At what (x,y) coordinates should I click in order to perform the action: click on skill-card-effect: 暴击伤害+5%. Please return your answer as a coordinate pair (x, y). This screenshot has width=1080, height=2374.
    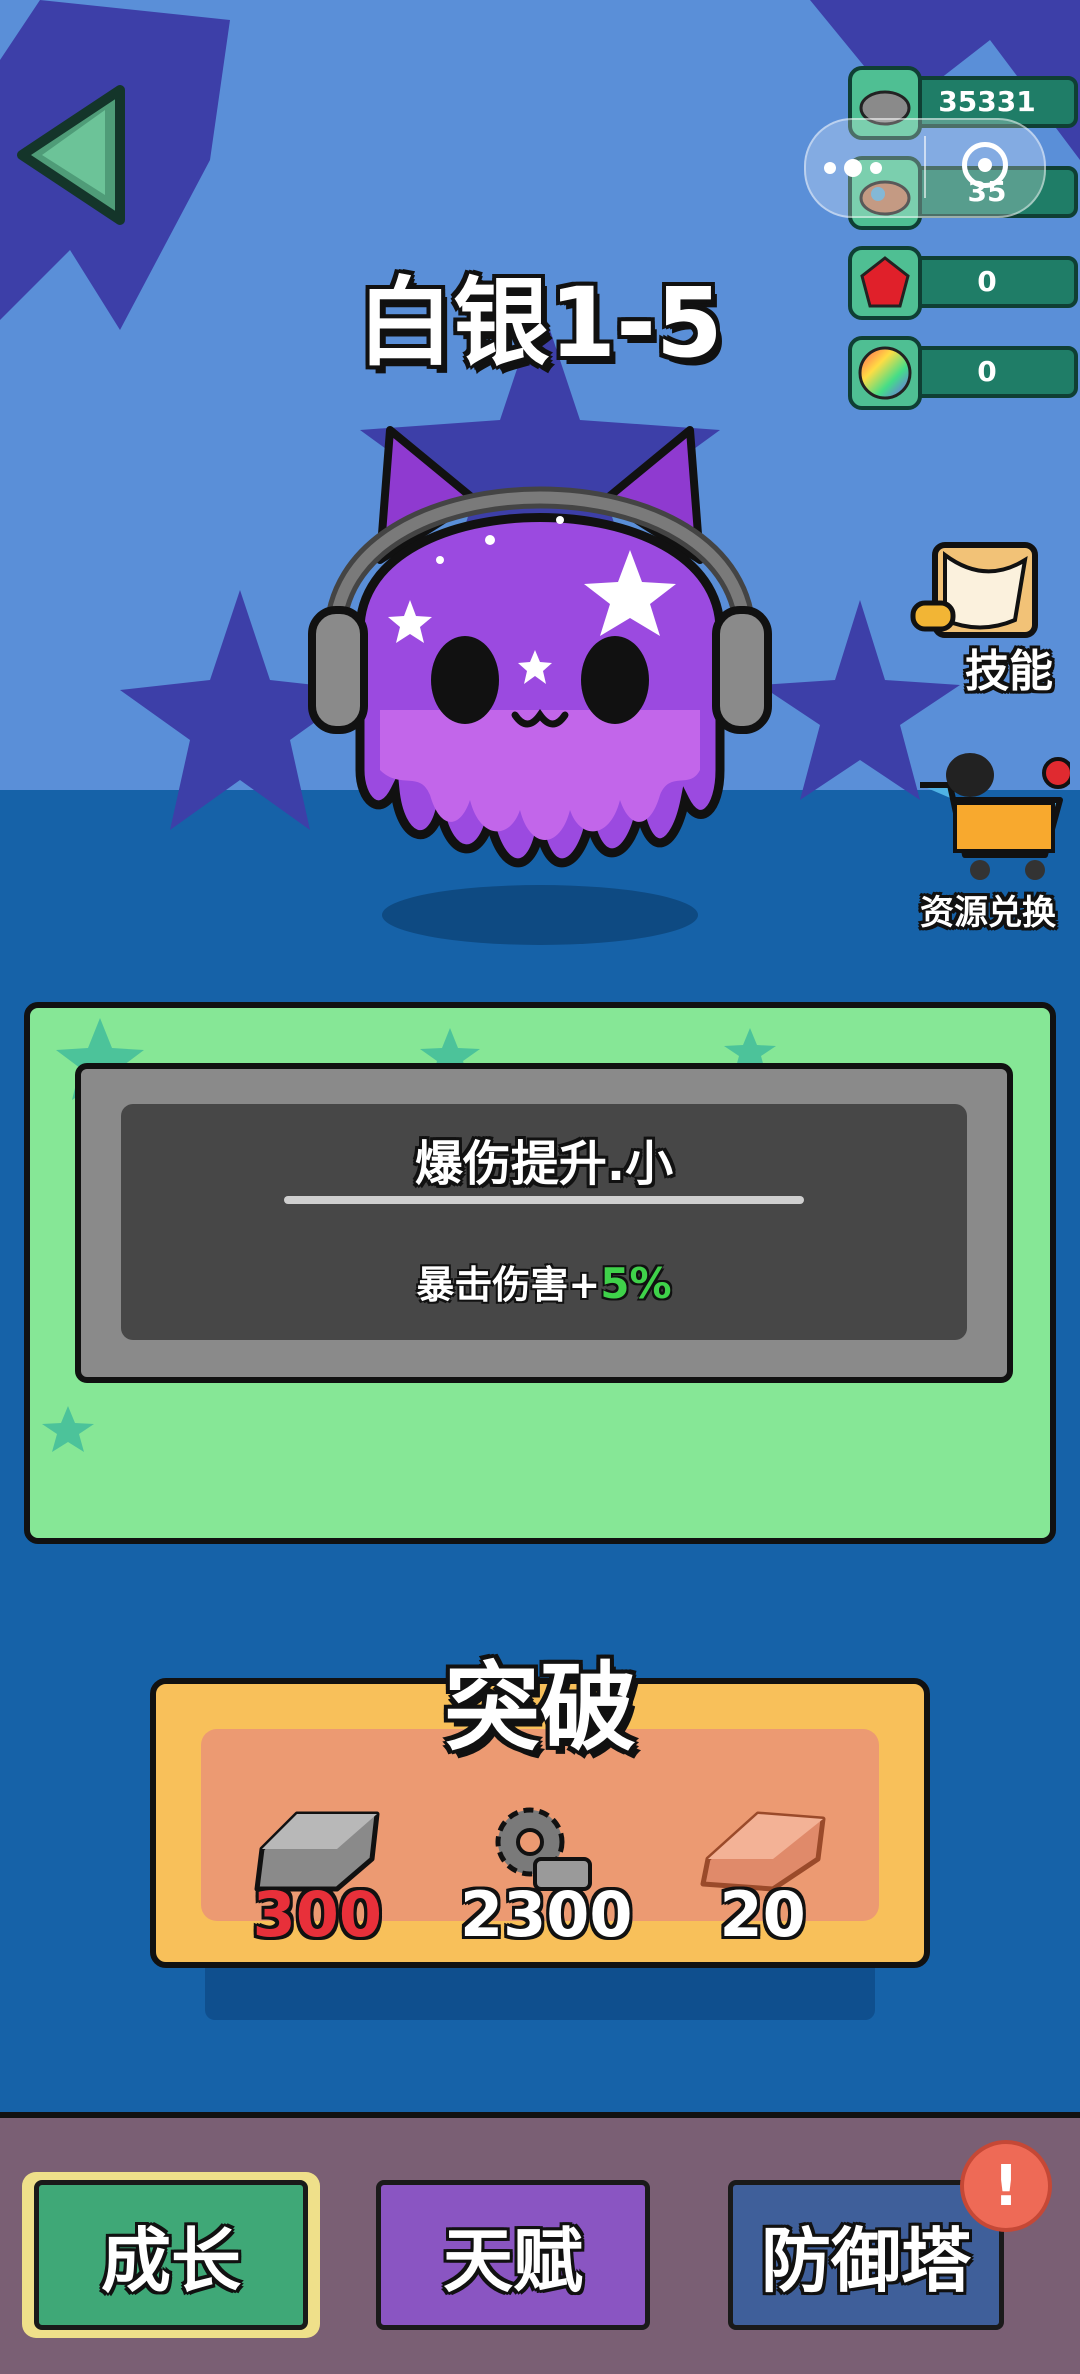
    Looking at the image, I should click on (544, 1281).